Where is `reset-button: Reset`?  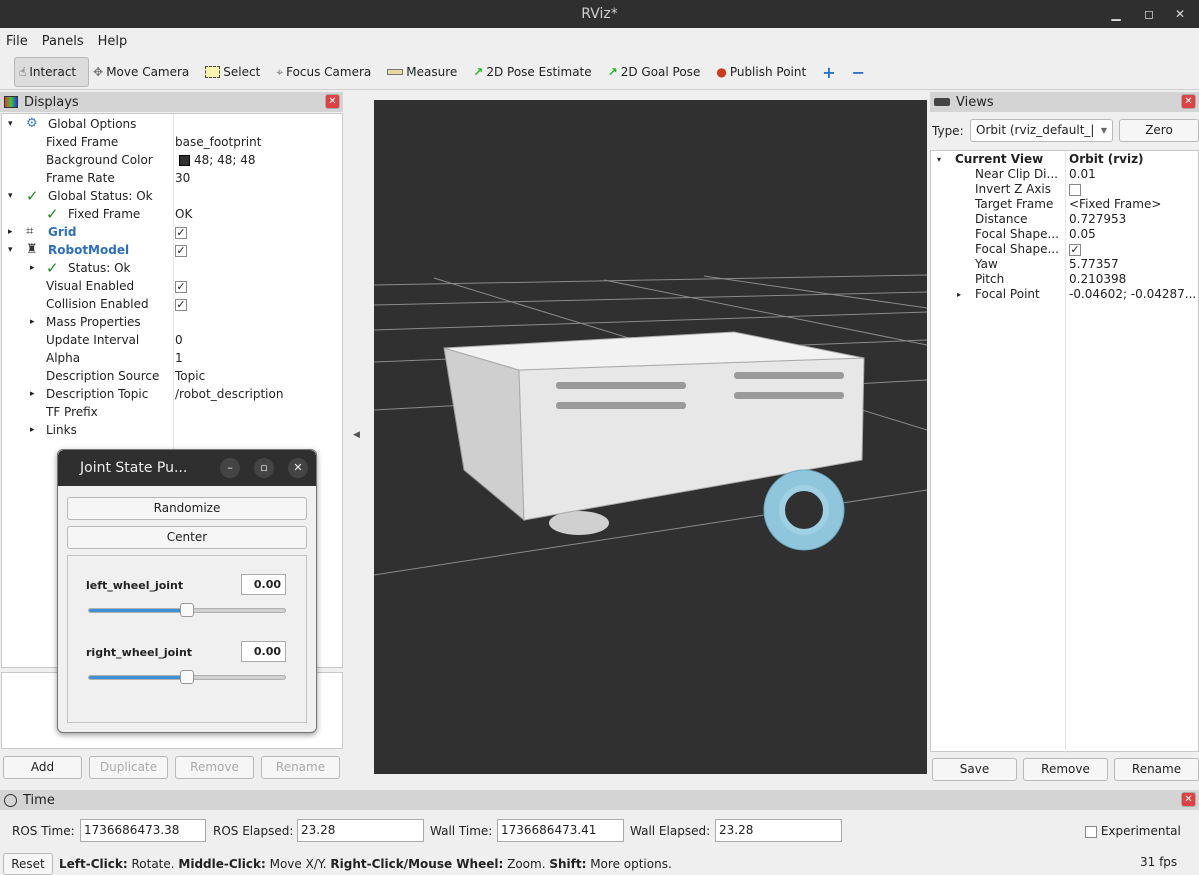 reset-button: Reset is located at coordinates (28, 864).